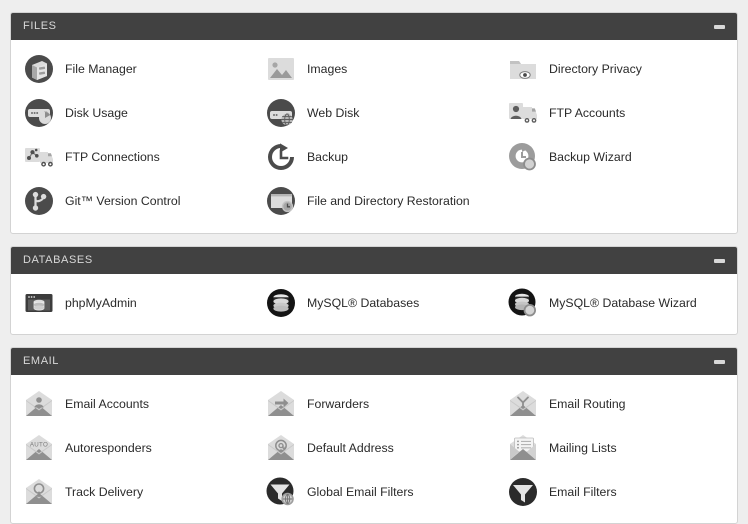 Image resolution: width=748 pixels, height=524 pixels. Describe the element at coordinates (350, 447) in the screenshot. I see `feature-item-label: Default Address` at that location.